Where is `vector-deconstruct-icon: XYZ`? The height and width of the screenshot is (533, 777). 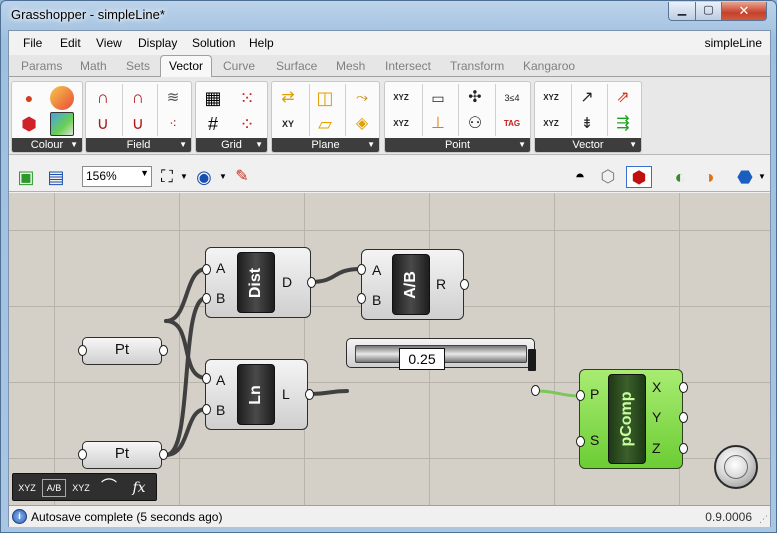 vector-deconstruct-icon: XYZ is located at coordinates (551, 124).